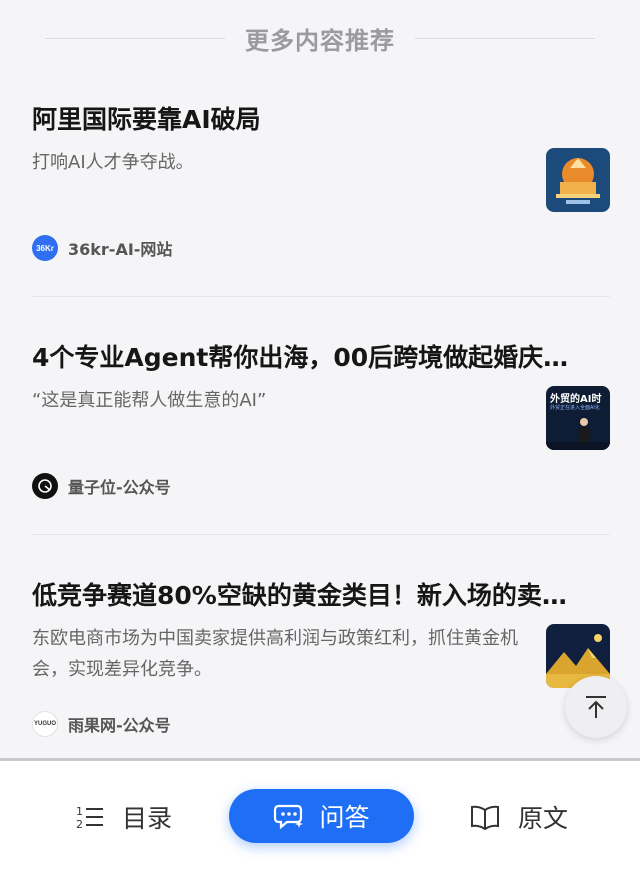 The image size is (640, 876). What do you see at coordinates (344, 817) in the screenshot?
I see `ask-label: 问答` at bounding box center [344, 817].